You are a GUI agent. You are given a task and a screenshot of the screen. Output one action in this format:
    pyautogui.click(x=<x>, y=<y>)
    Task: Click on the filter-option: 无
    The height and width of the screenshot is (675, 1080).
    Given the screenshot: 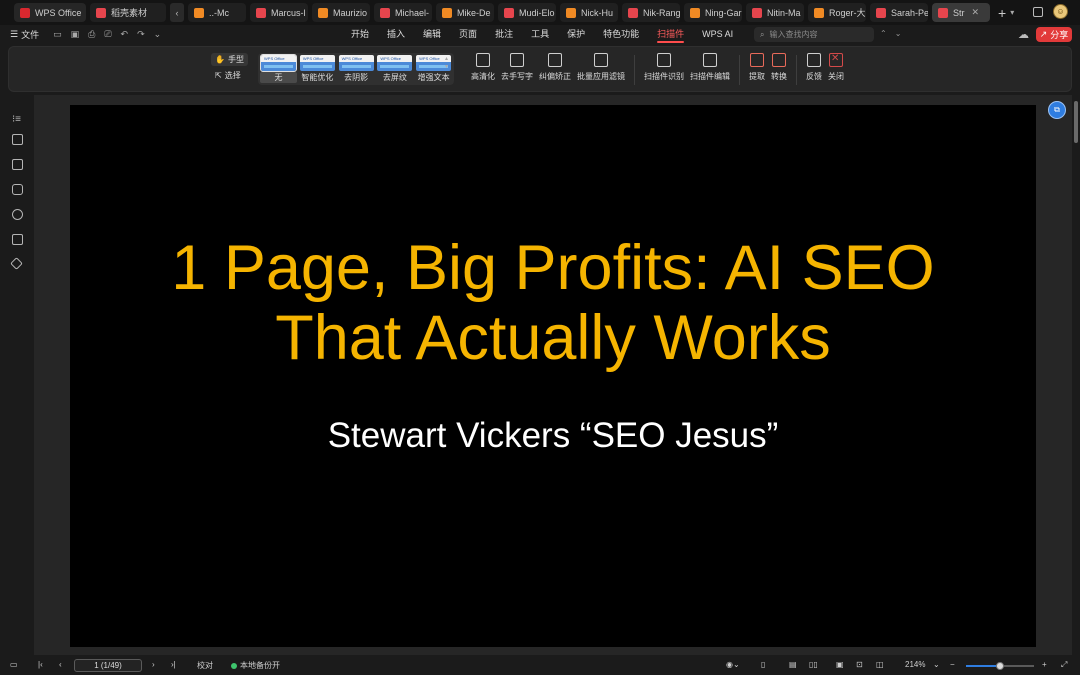 What is the action you would take?
    pyautogui.click(x=278, y=68)
    